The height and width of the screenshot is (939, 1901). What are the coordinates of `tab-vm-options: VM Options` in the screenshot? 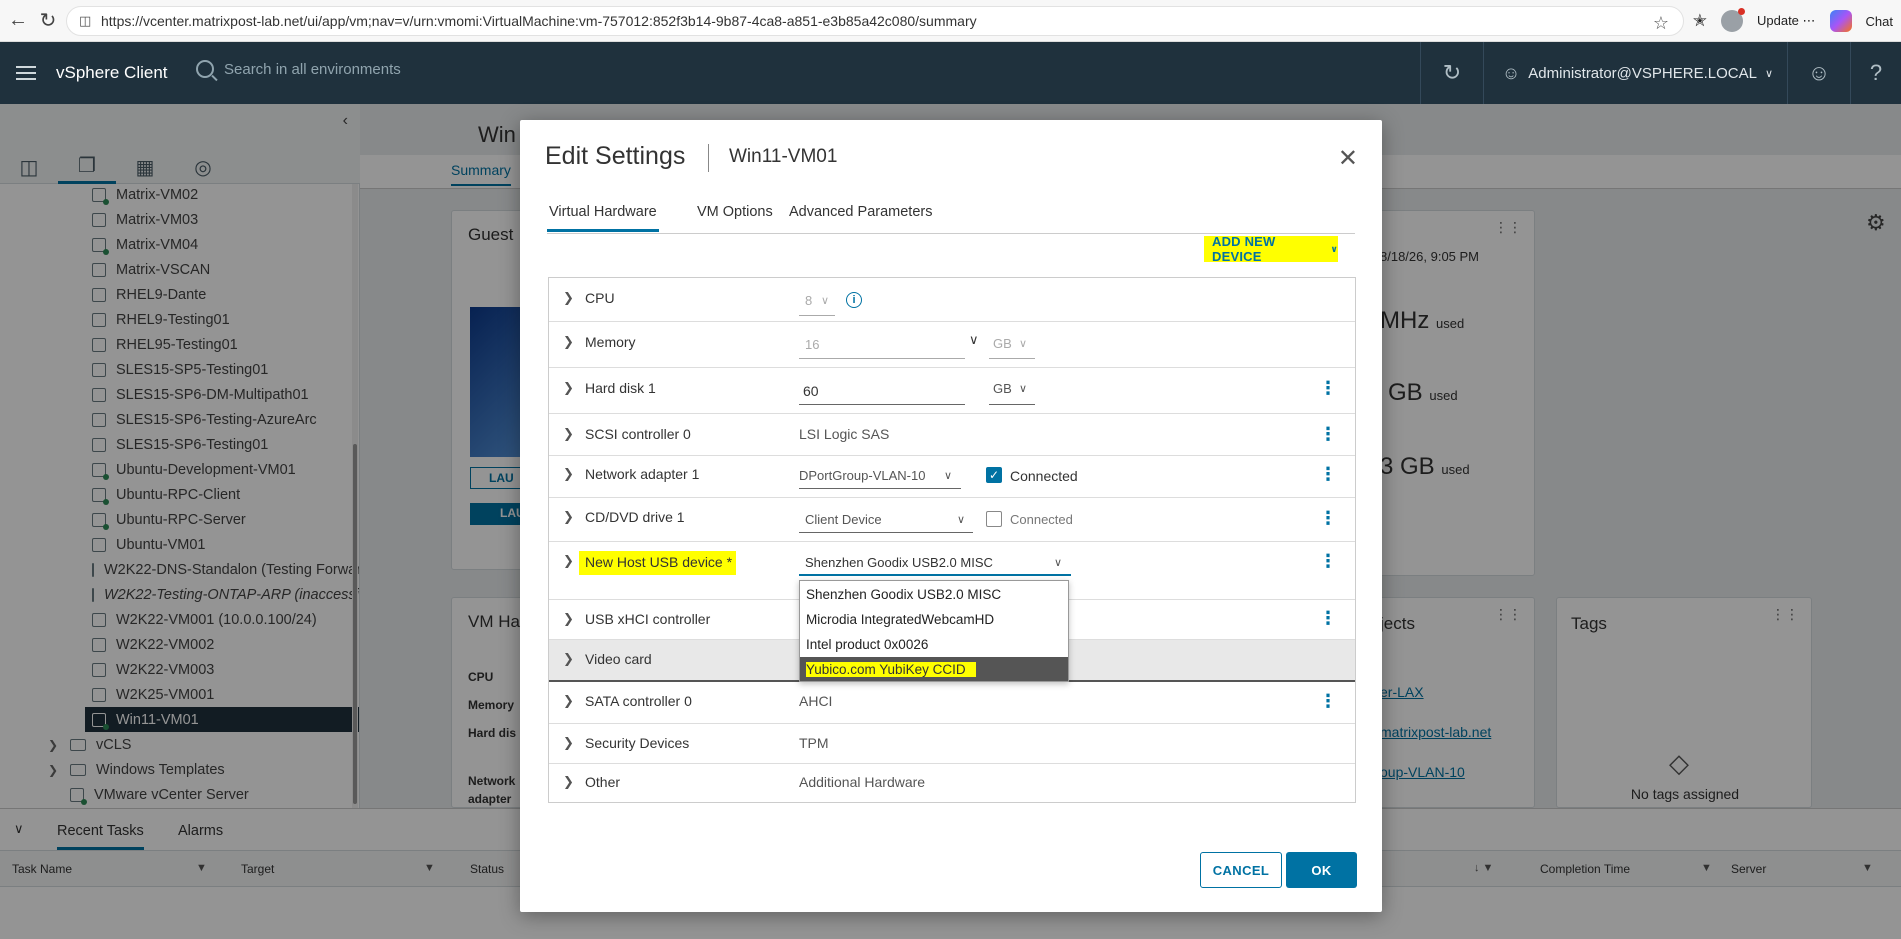 It's located at (735, 216).